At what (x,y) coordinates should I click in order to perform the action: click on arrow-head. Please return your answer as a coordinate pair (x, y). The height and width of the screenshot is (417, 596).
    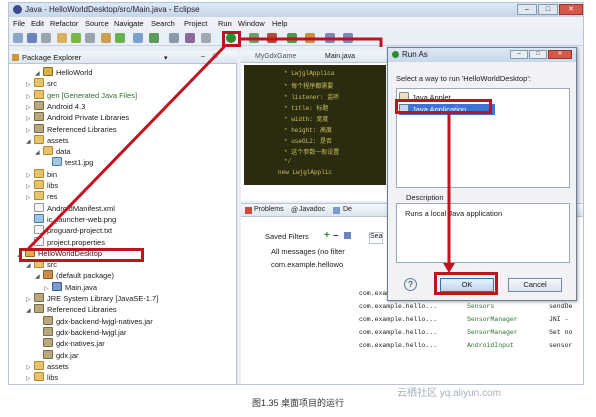
    Looking at the image, I should click on (449, 268).